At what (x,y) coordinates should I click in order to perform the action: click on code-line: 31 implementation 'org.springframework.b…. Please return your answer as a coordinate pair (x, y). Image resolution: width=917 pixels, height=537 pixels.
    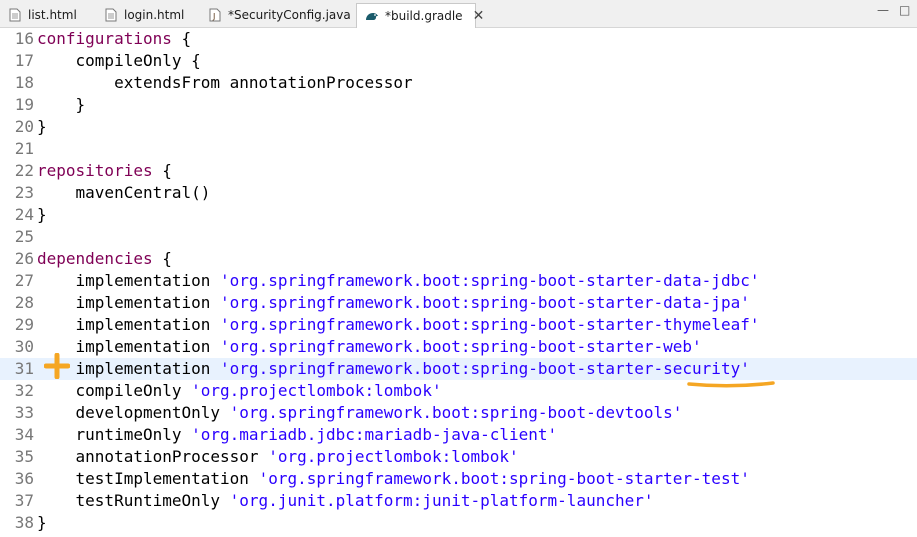
    Looking at the image, I should click on (458, 369).